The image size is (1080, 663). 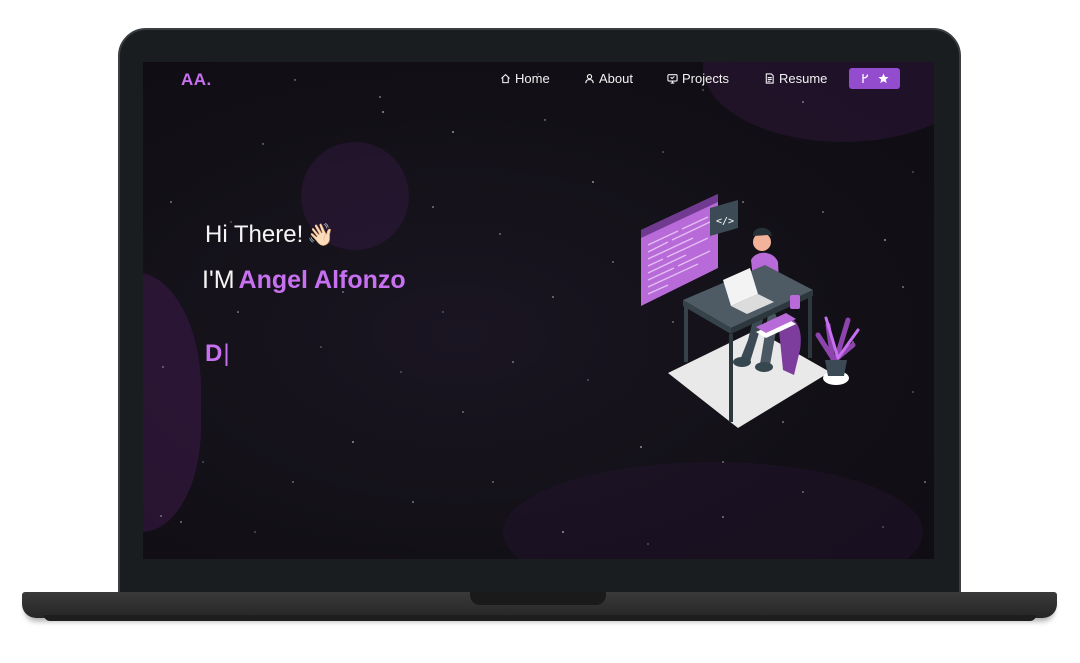 I want to click on document-icon, so click(x=769, y=78).